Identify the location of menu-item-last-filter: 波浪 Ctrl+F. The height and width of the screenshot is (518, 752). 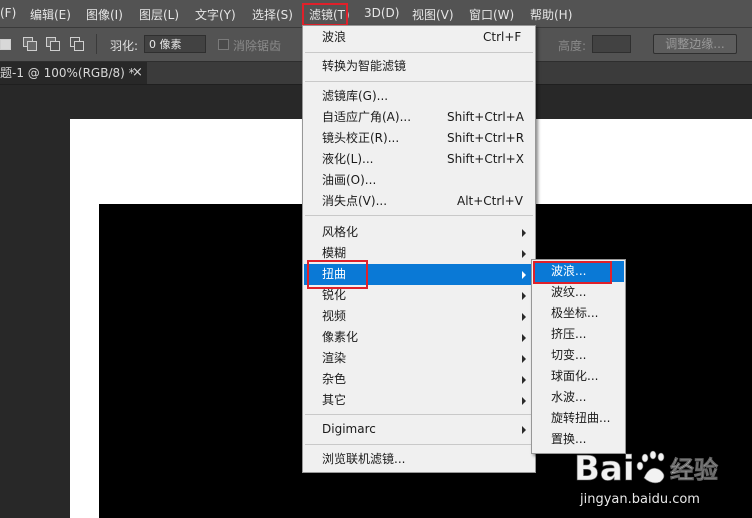
(419, 37).